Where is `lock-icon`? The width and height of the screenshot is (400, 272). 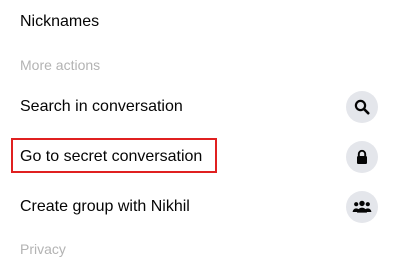
lock-icon is located at coordinates (362, 157).